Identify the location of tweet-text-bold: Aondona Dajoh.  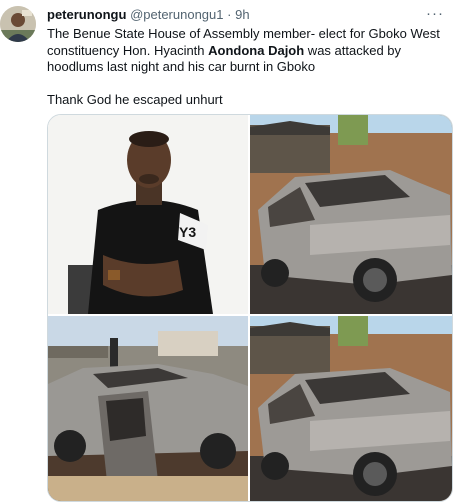
(256, 50).